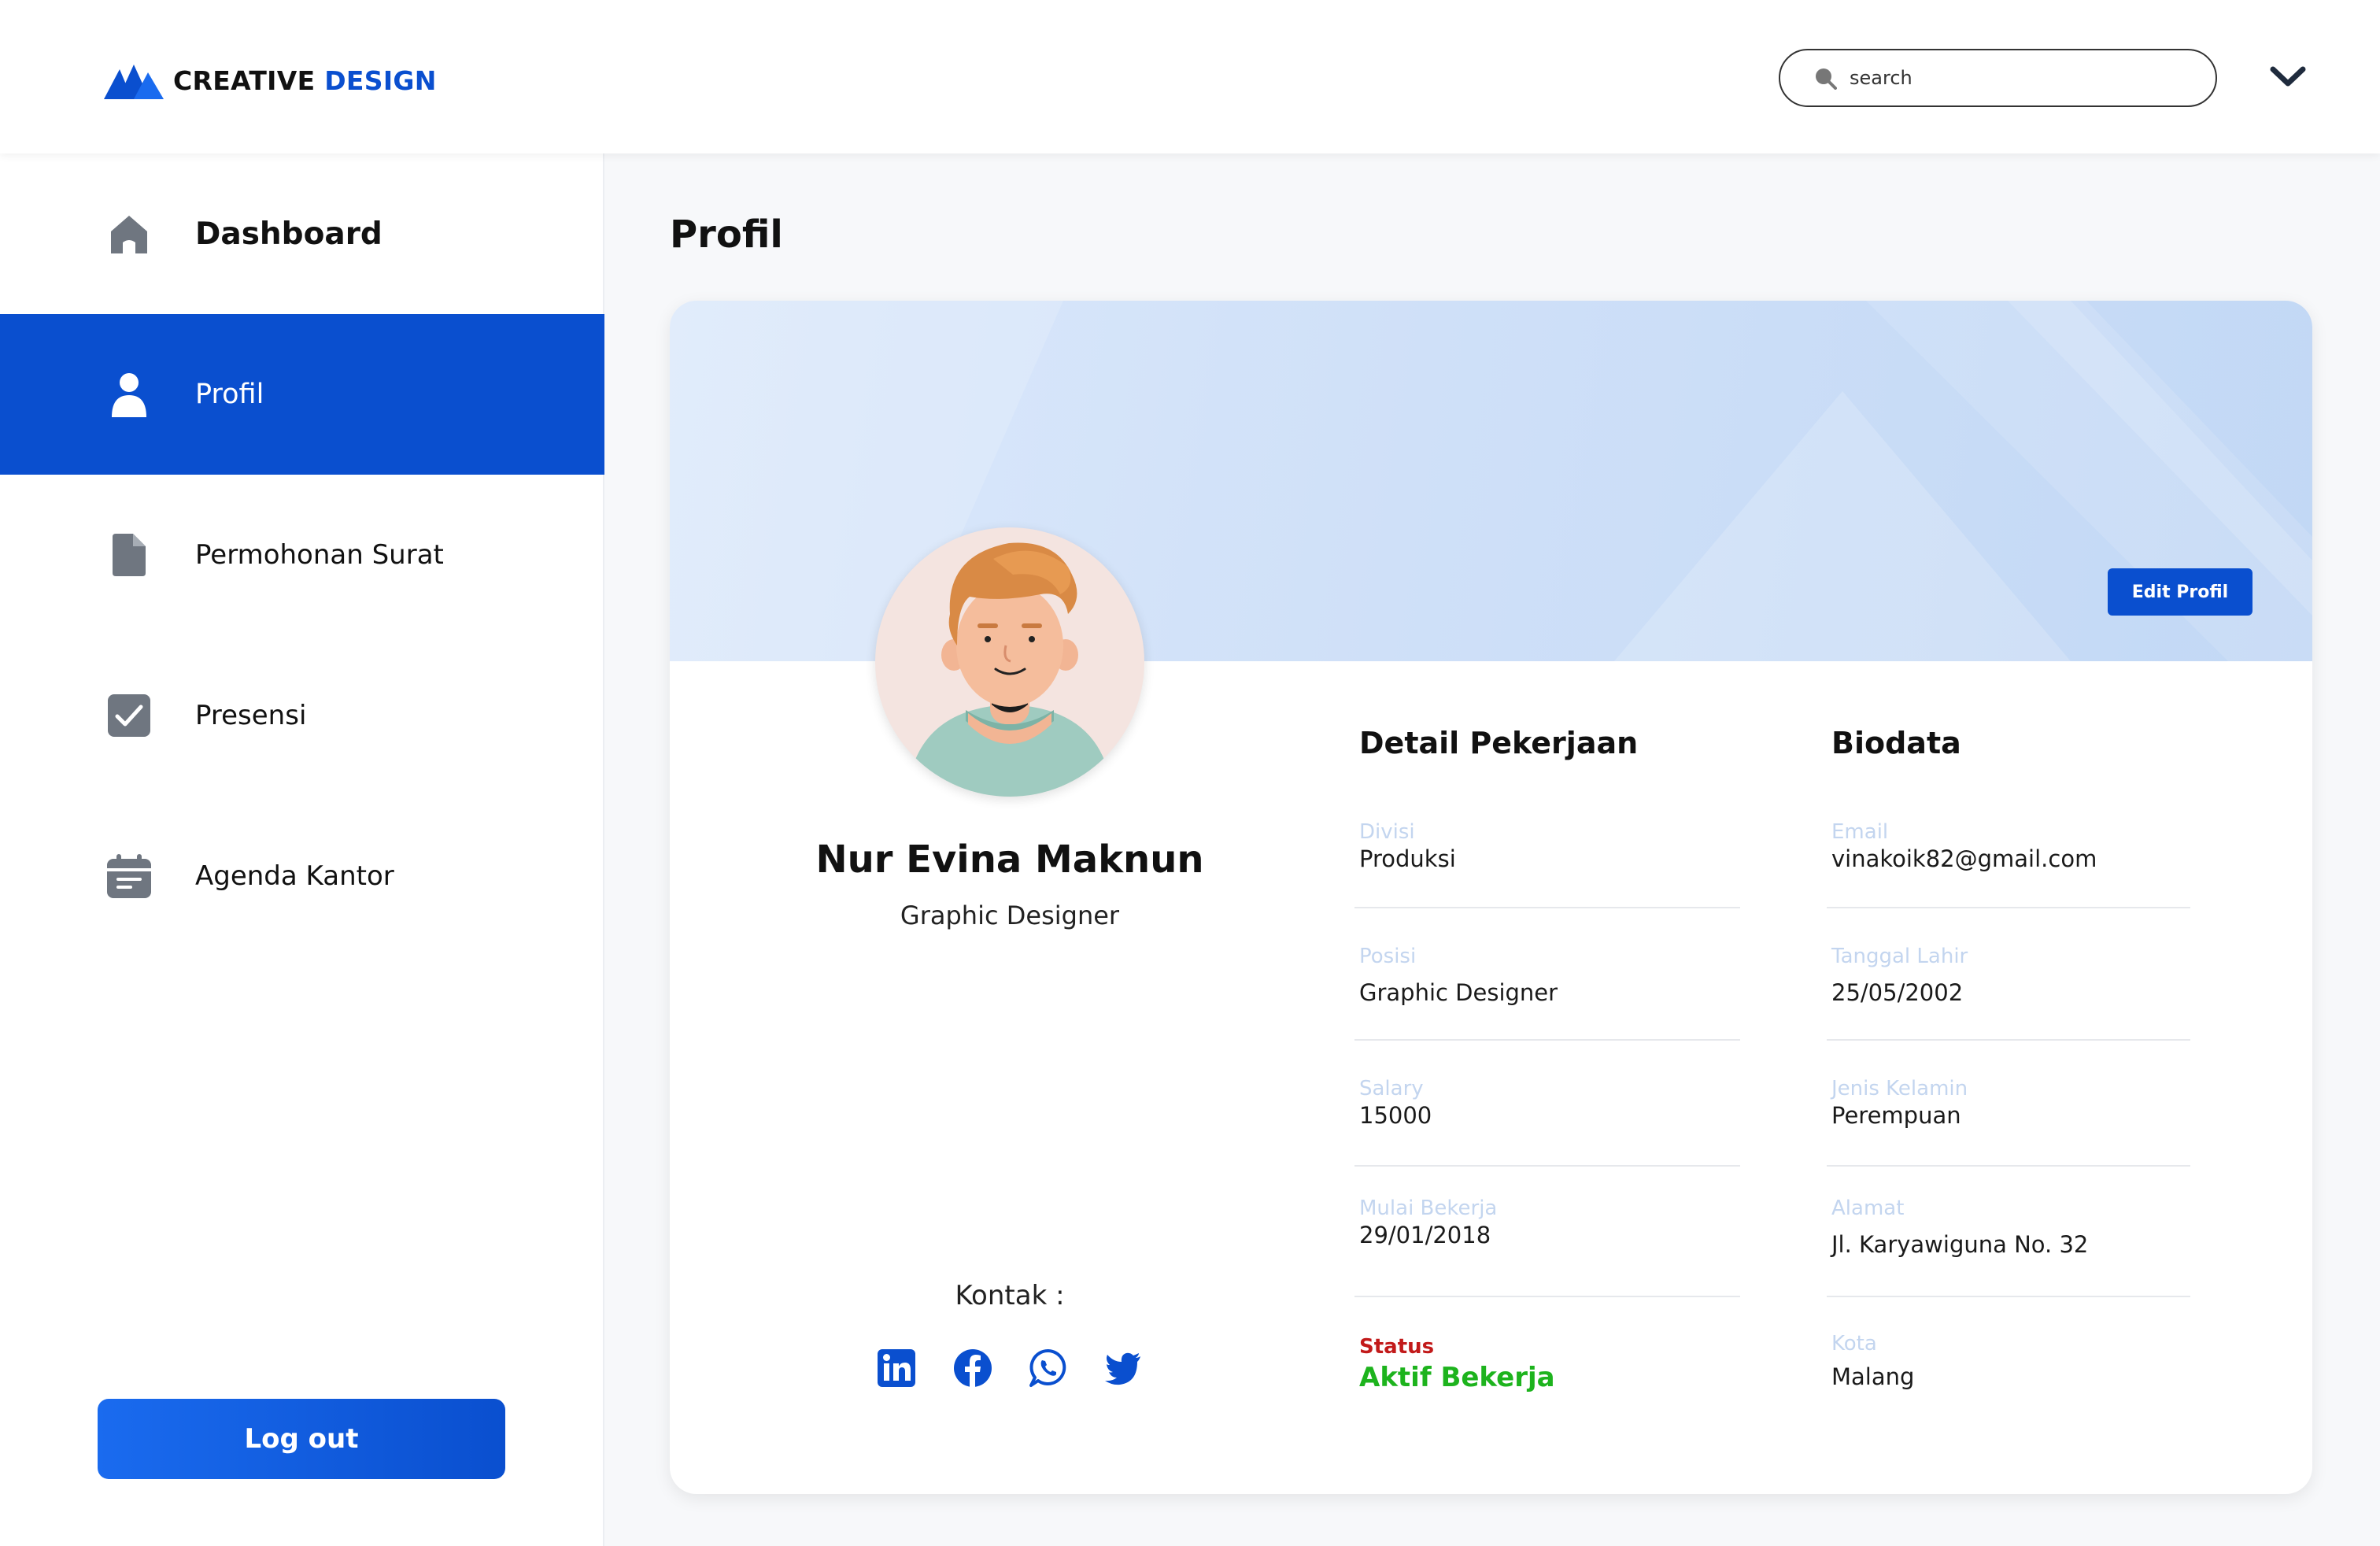 The image size is (2380, 1546). What do you see at coordinates (1123, 1368) in the screenshot?
I see `twitter-icon` at bounding box center [1123, 1368].